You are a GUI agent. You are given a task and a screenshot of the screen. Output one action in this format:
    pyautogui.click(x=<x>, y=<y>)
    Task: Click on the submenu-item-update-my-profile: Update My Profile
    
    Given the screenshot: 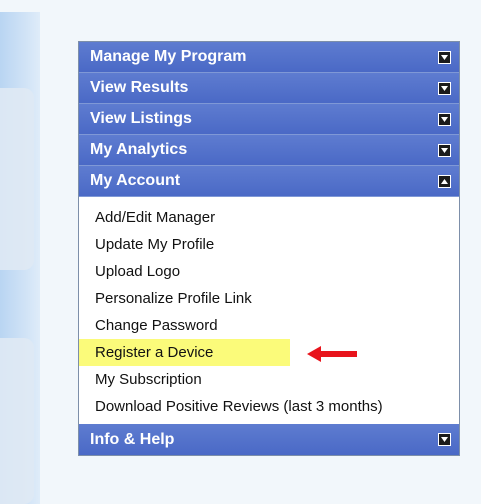 What is the action you would take?
    pyautogui.click(x=269, y=244)
    